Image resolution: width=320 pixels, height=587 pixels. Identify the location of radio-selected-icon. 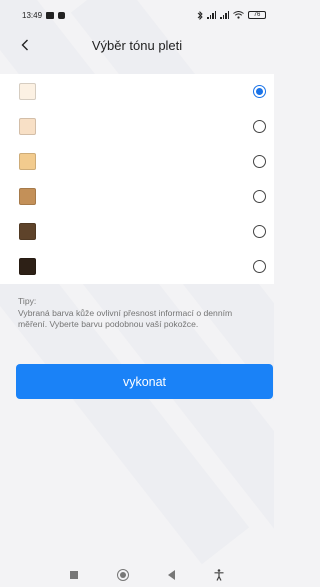
(259, 91).